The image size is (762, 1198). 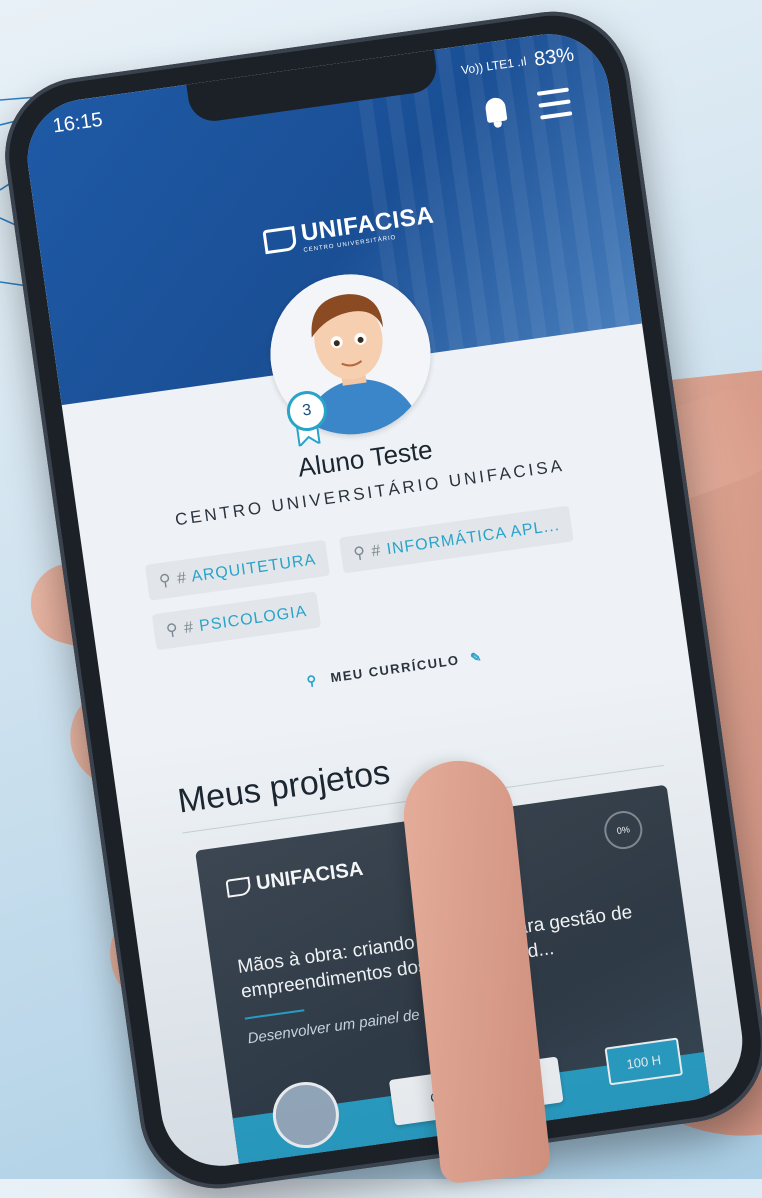 I want to click on ribbon-icon: ⚲, so click(x=312, y=680).